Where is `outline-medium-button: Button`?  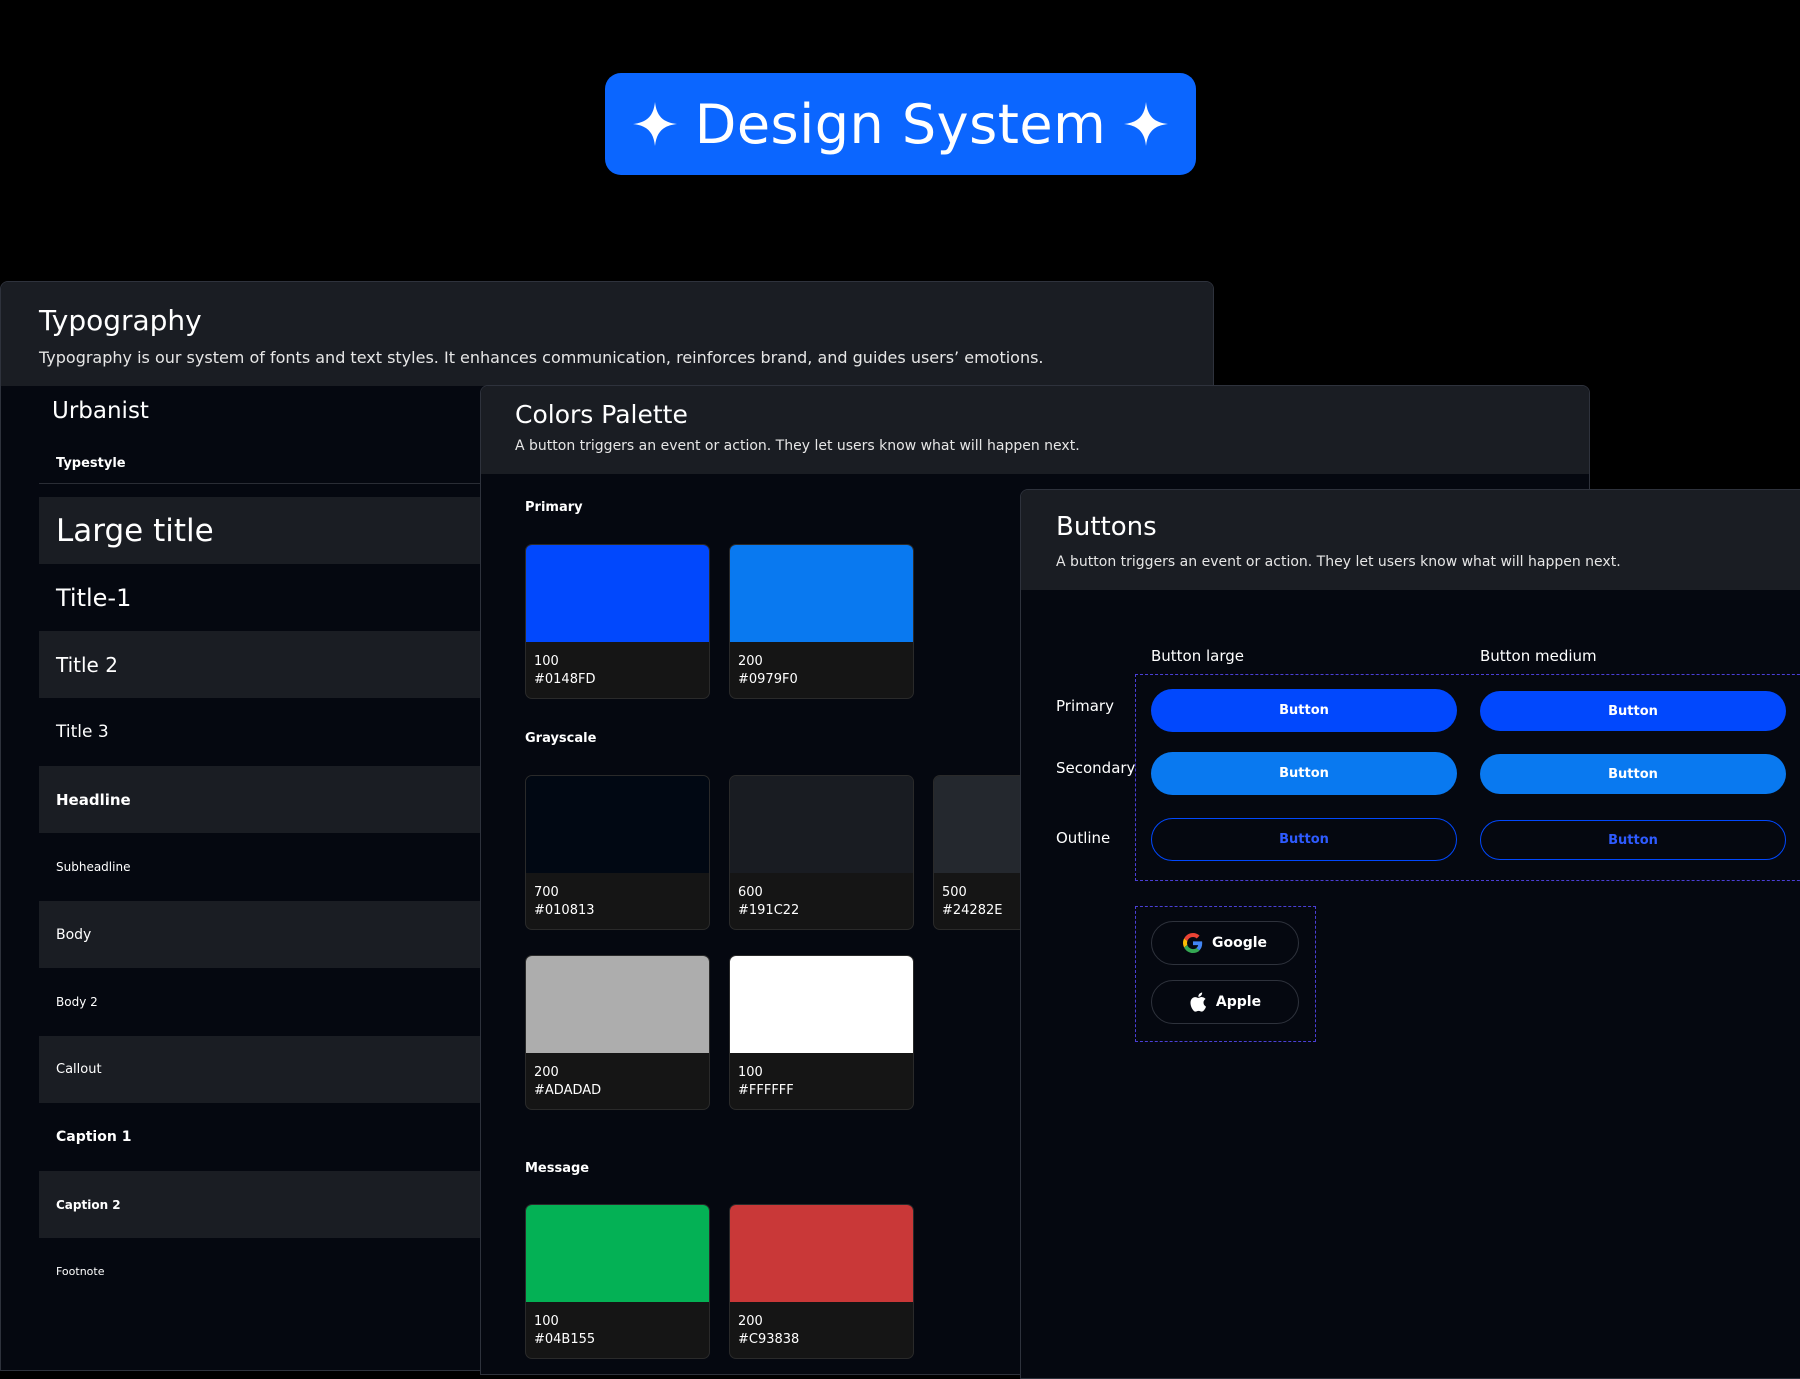 outline-medium-button: Button is located at coordinates (1633, 840).